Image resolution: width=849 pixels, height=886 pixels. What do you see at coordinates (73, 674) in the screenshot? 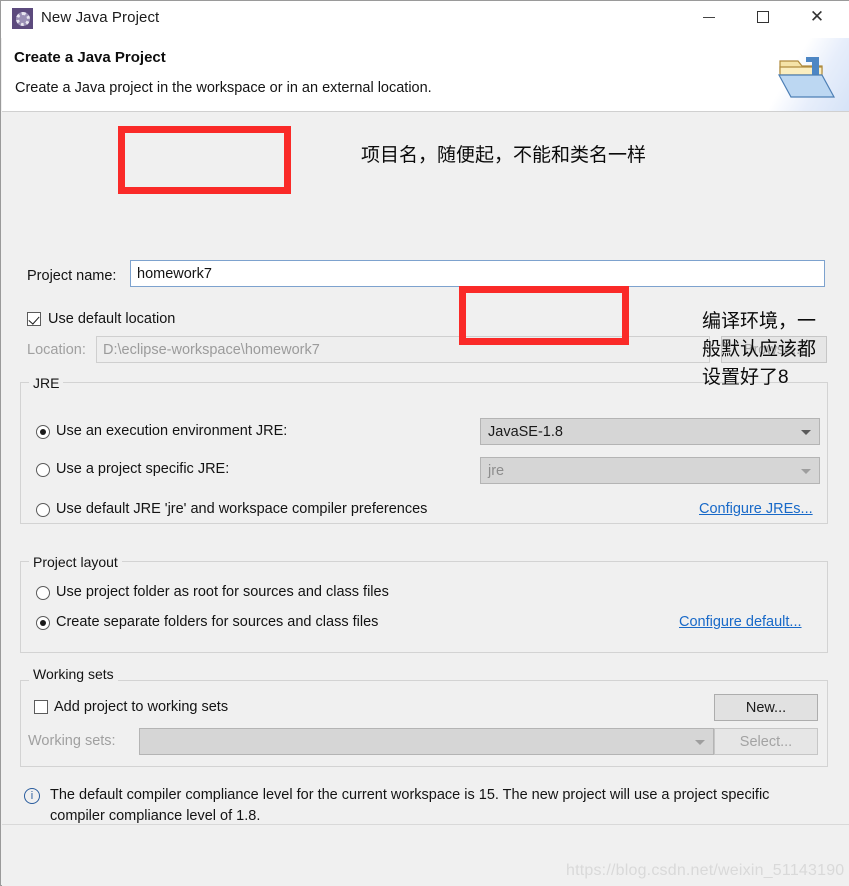
I see `working-sets-group-title: Working sets` at bounding box center [73, 674].